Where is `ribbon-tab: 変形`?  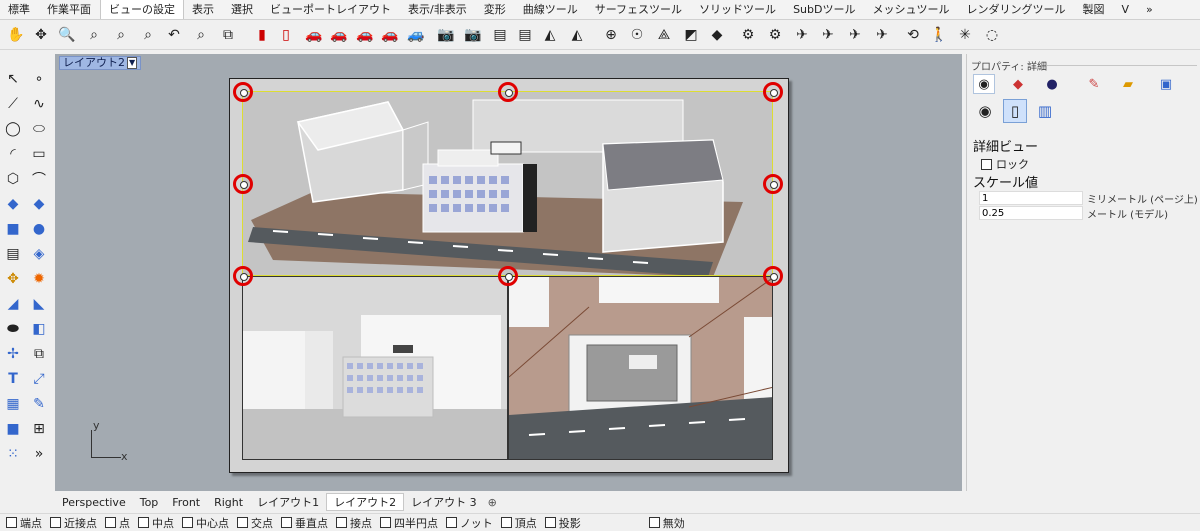
ribbon-tab: 変形 is located at coordinates (495, 9).